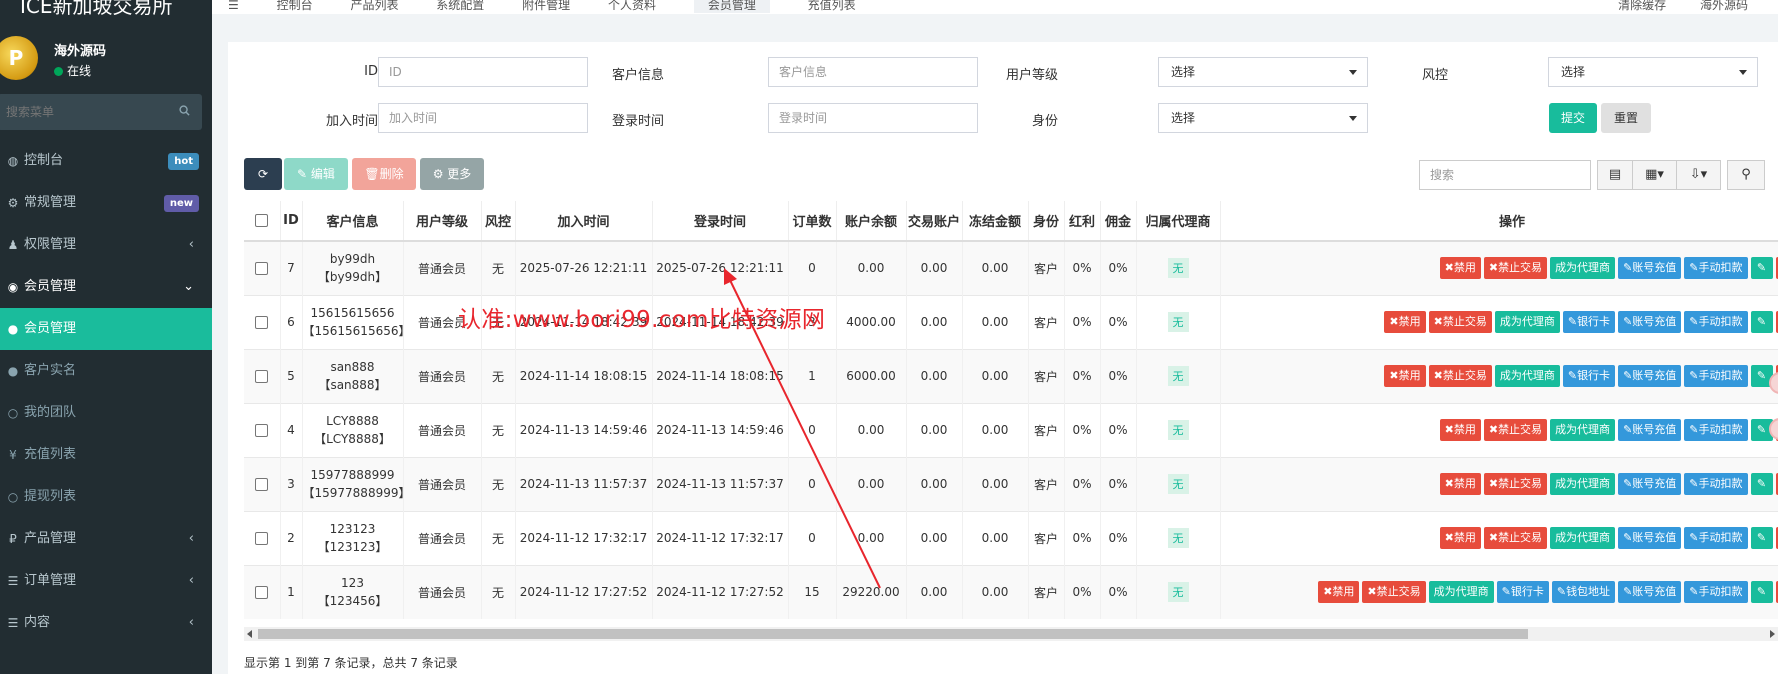 Image resolution: width=1778 pixels, height=674 pixels. Describe the element at coordinates (1263, 118) in the screenshot. I see `identity-select: 选择` at that location.